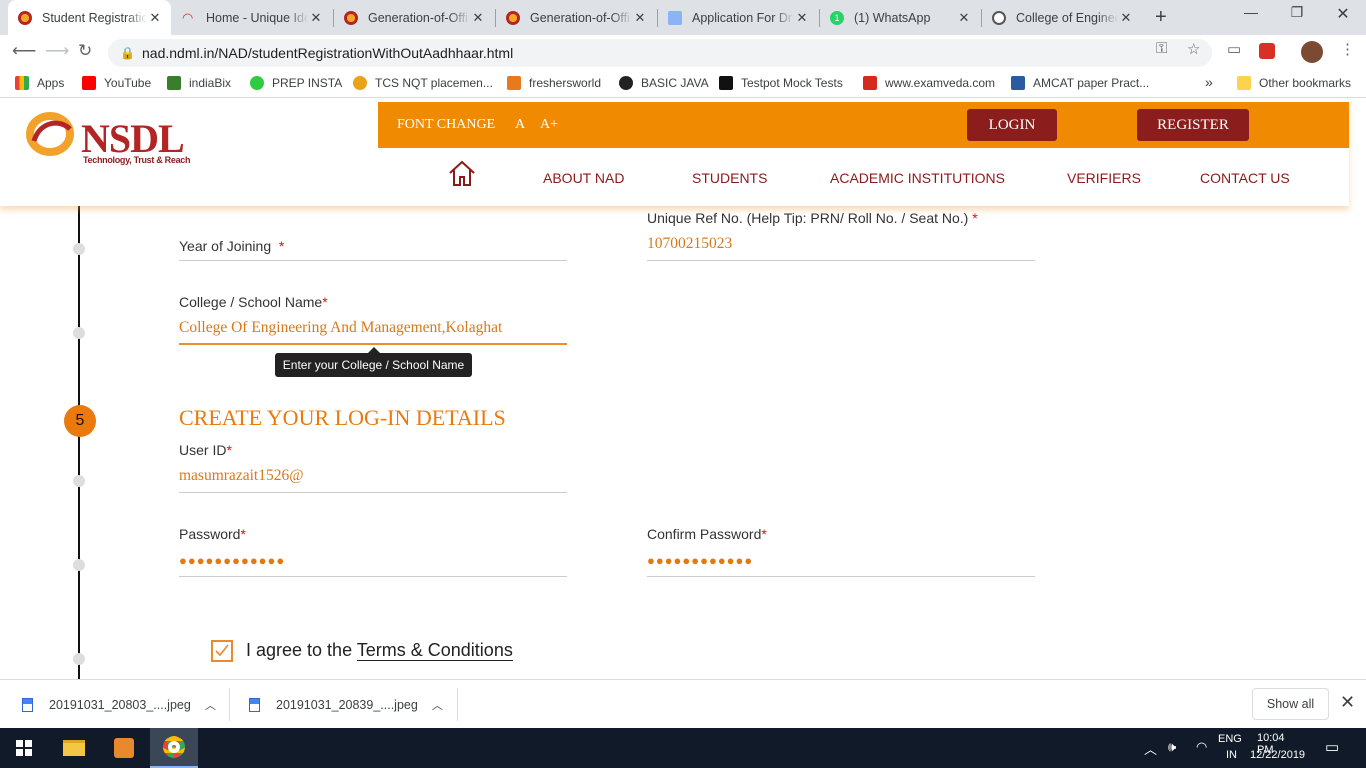 Image resolution: width=1366 pixels, height=768 pixels. Describe the element at coordinates (1343, 14) in the screenshot. I see `close-window-icon: ✕` at that location.